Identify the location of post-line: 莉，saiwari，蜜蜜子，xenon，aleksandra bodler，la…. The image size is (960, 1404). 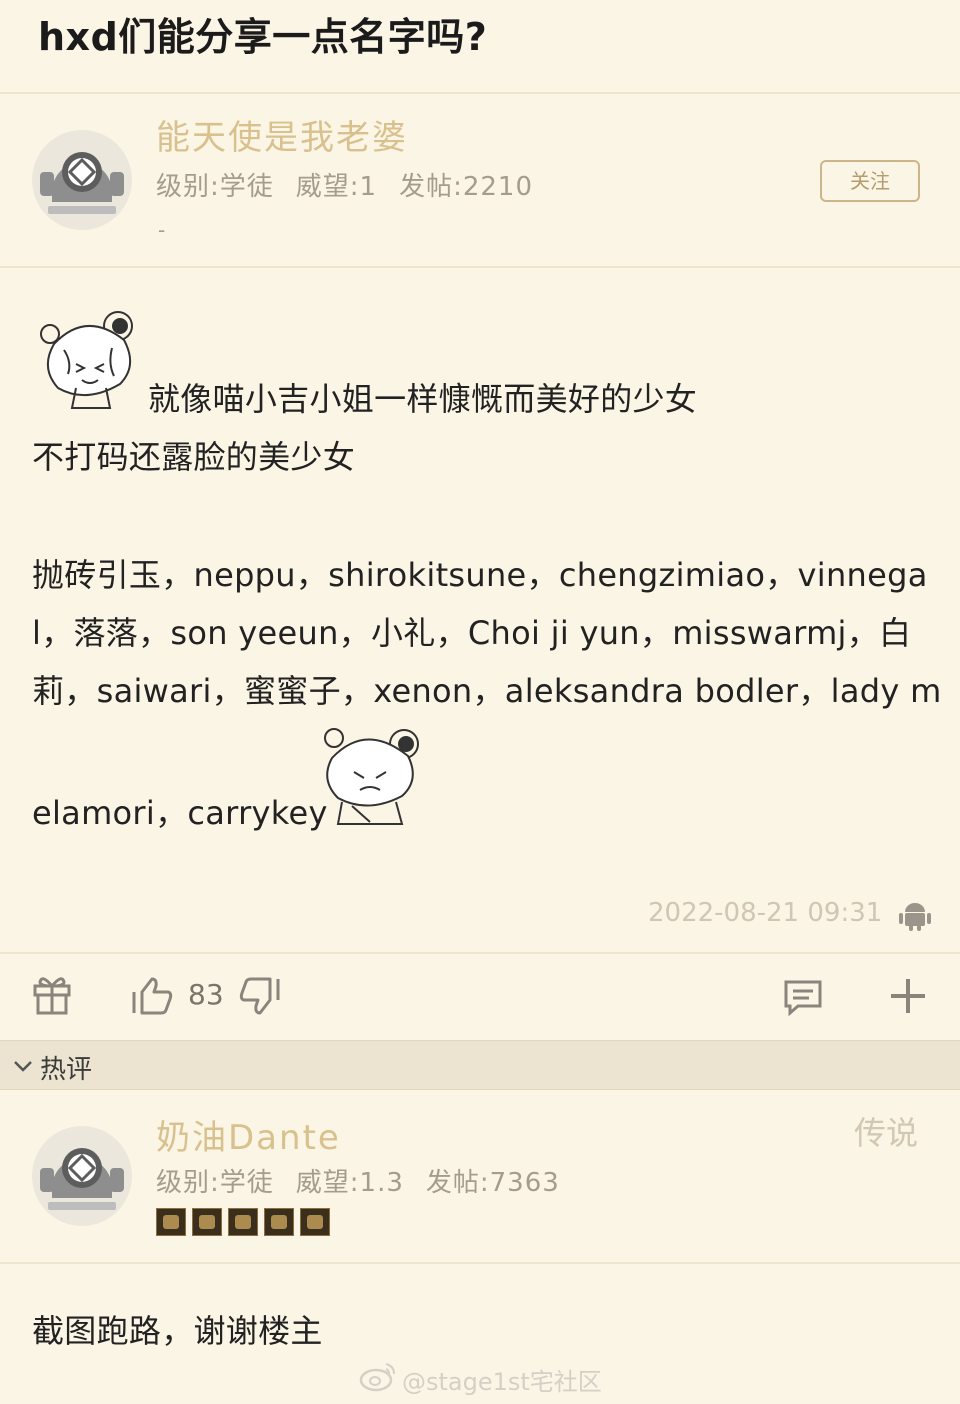
(487, 691).